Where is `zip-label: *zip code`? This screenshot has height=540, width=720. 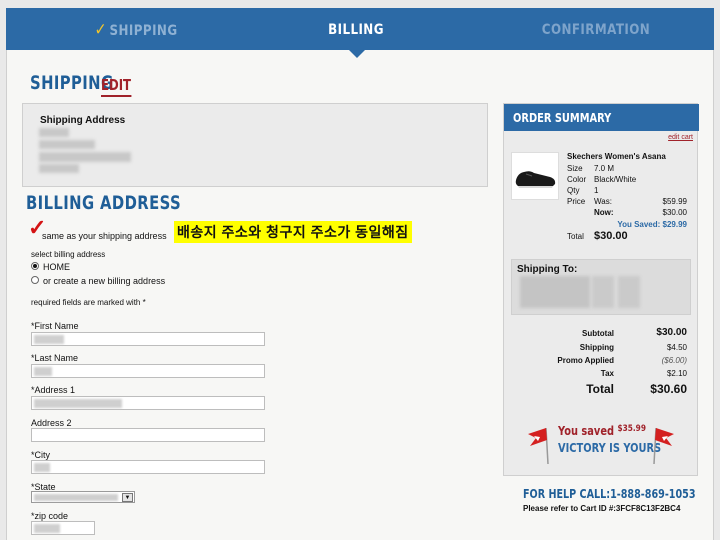
zip-label: *zip code is located at coordinates (50, 516).